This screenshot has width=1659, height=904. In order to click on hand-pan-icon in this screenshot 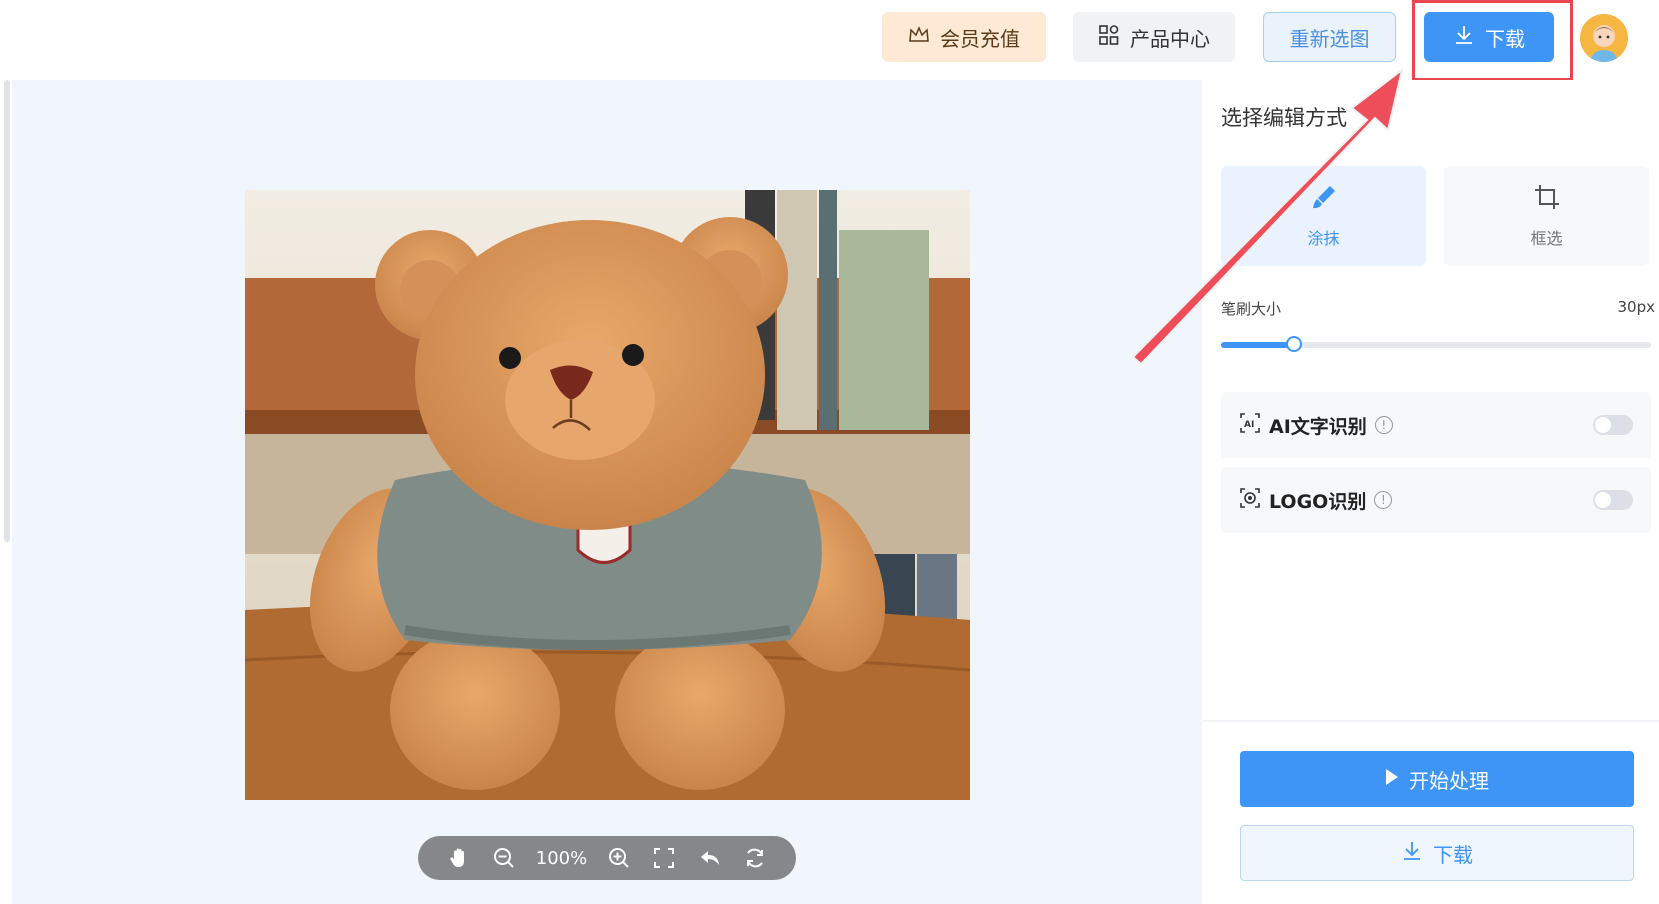, I will do `click(459, 858)`.